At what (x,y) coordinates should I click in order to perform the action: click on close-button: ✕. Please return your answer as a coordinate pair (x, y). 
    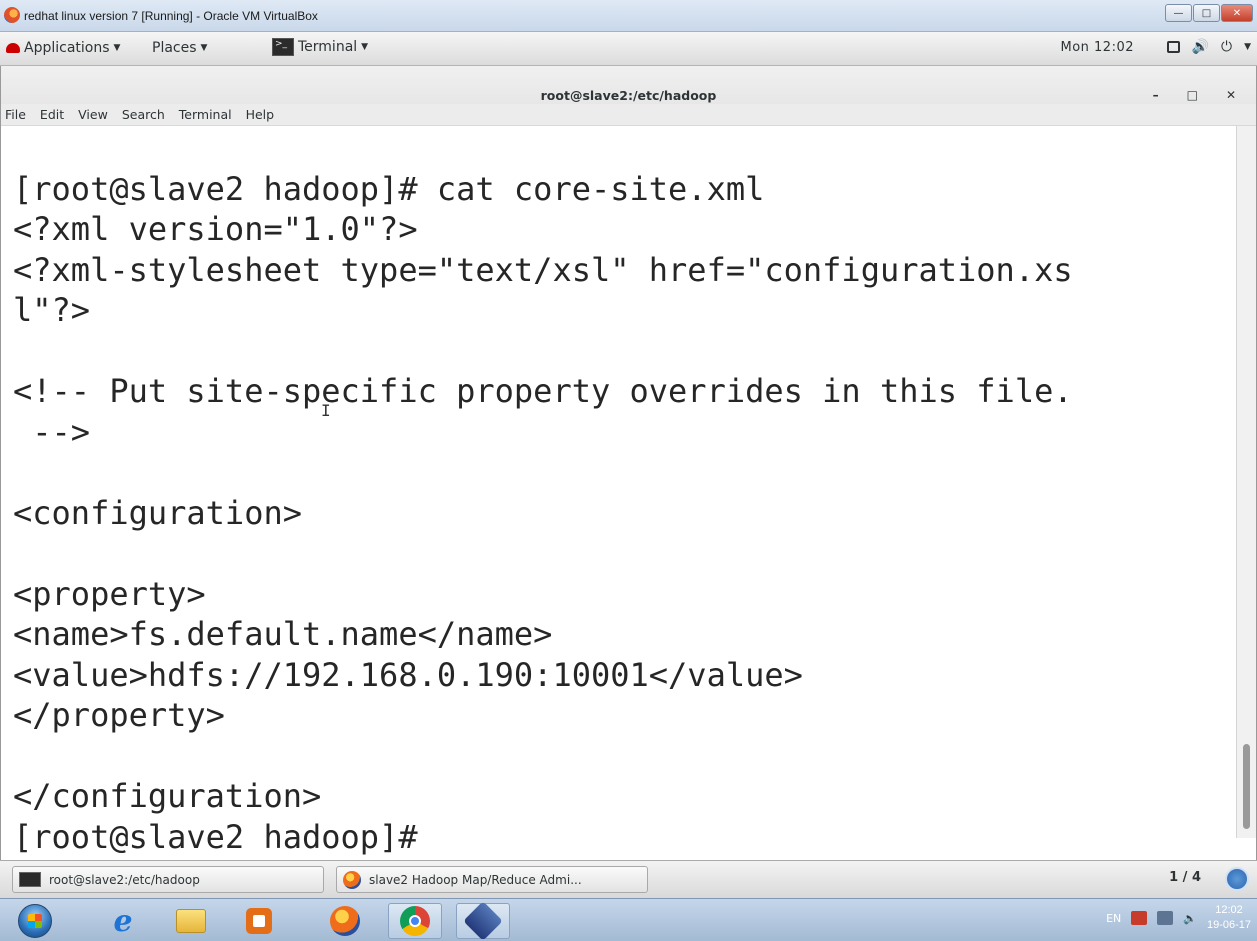
    Looking at the image, I should click on (1237, 13).